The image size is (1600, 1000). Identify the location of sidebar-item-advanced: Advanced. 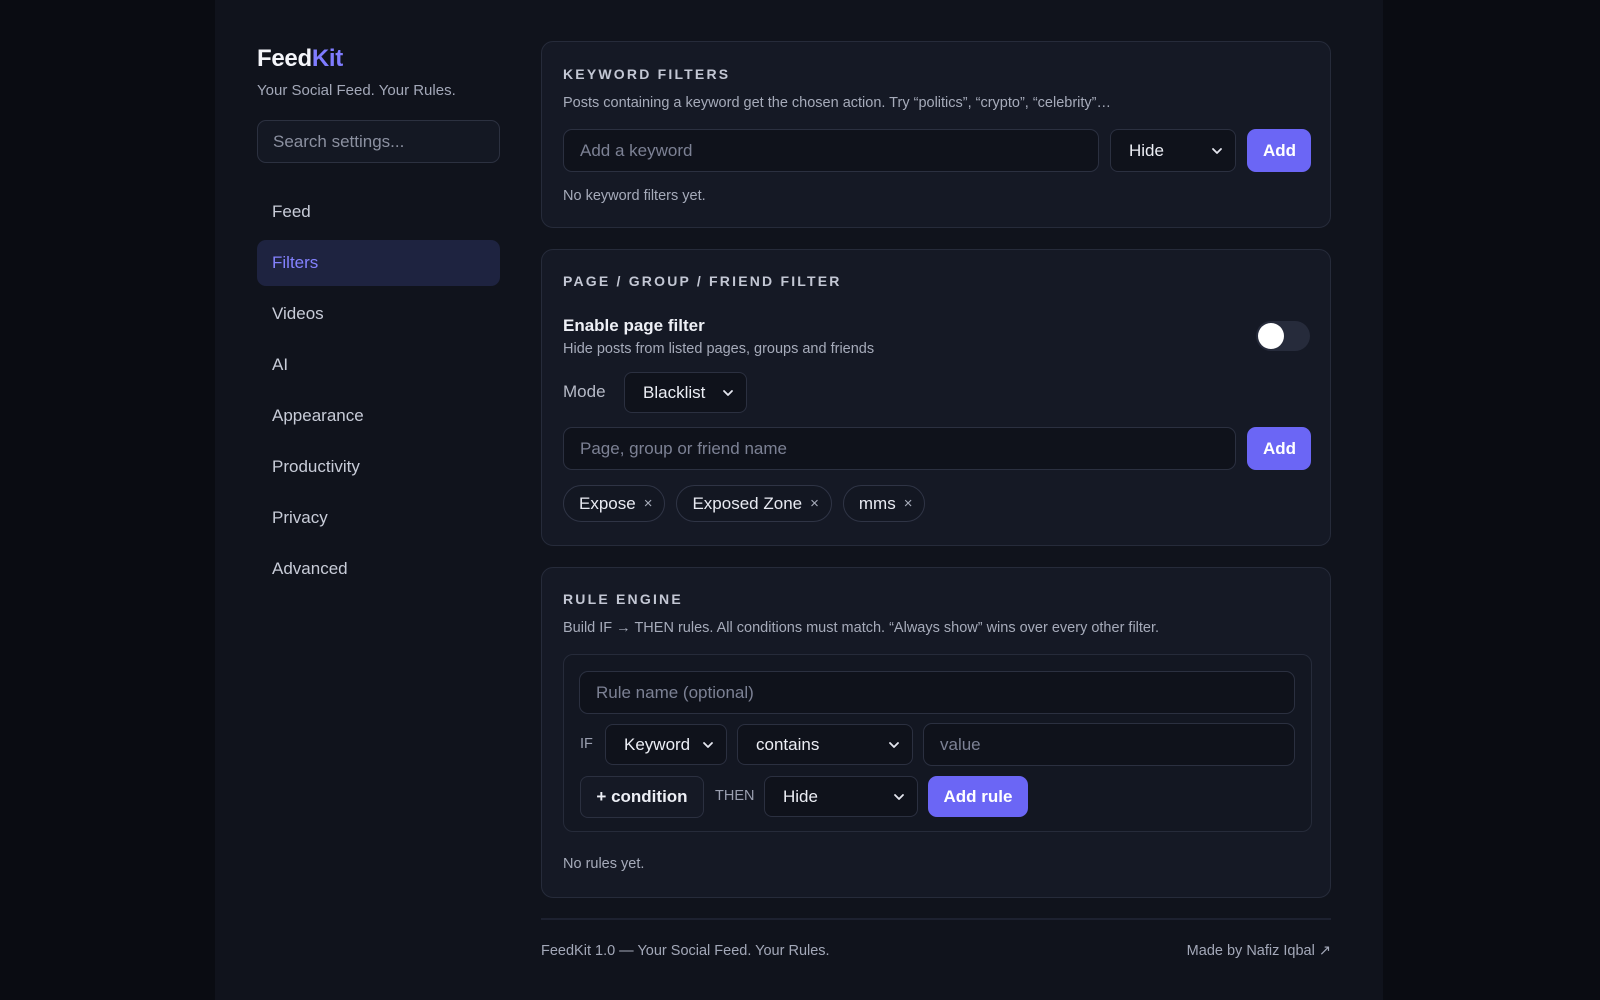
(378, 569).